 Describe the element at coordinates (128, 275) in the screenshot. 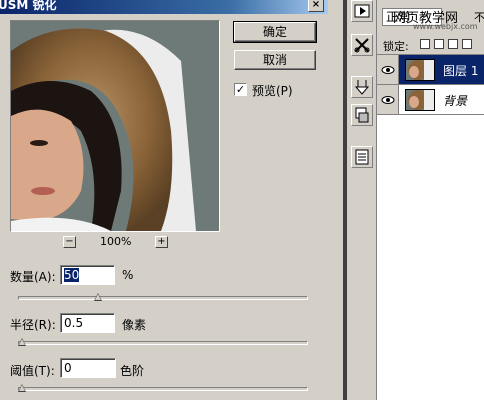

I see `amount-unit: %` at that location.